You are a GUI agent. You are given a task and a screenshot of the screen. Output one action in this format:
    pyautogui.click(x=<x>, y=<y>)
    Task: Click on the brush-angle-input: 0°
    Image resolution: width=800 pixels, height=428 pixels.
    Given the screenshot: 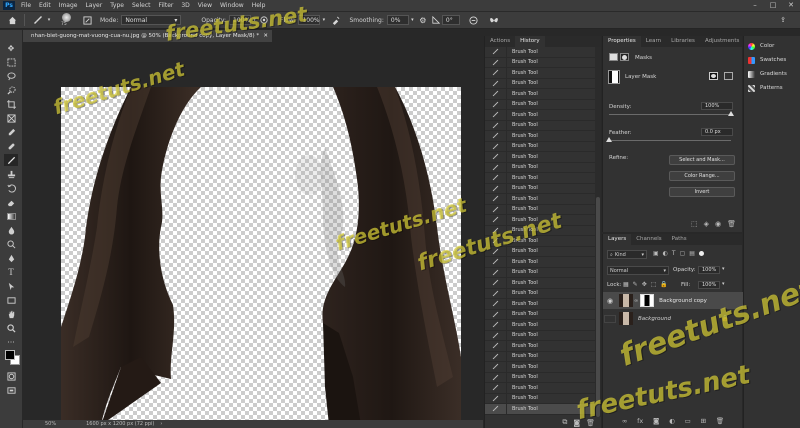 What is the action you would take?
    pyautogui.click(x=450, y=20)
    